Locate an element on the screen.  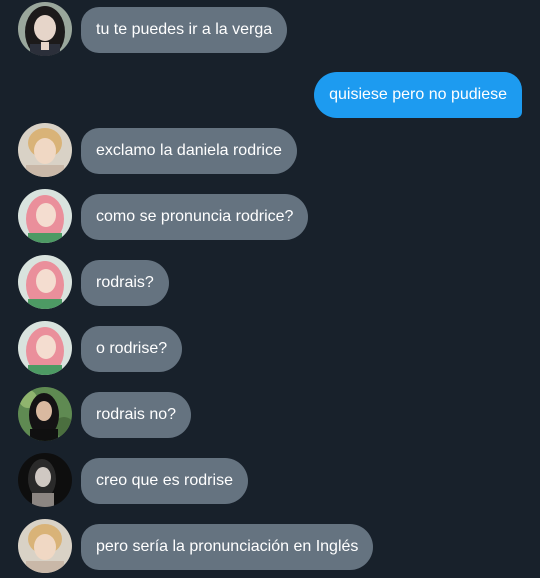
message-row: o rodrise? is located at coordinates (270, 348).